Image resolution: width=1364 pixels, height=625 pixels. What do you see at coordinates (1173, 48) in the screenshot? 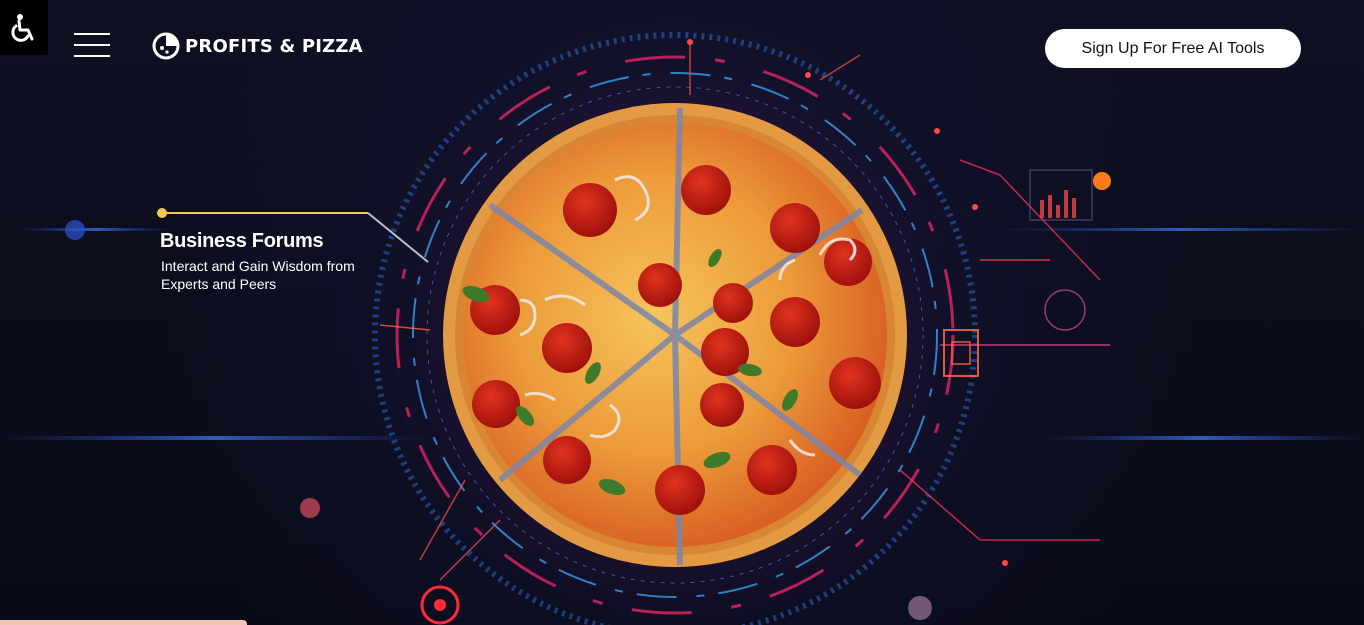
I see `signup-free-ai-tools-button: Sign Up For Free AI Tools` at bounding box center [1173, 48].